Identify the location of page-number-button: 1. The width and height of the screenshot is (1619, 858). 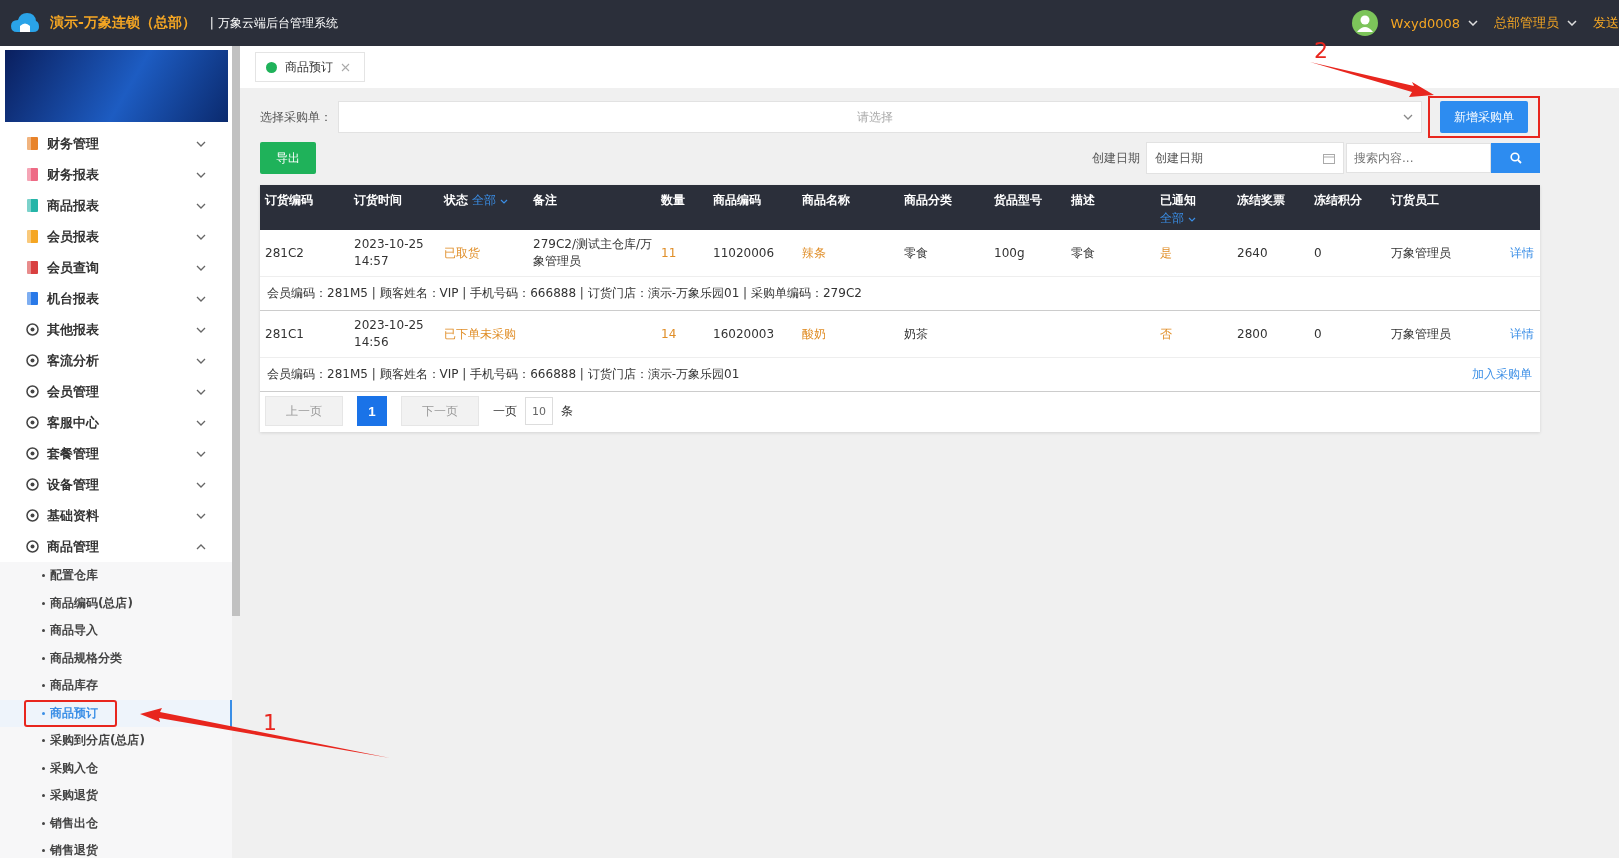
(372, 411).